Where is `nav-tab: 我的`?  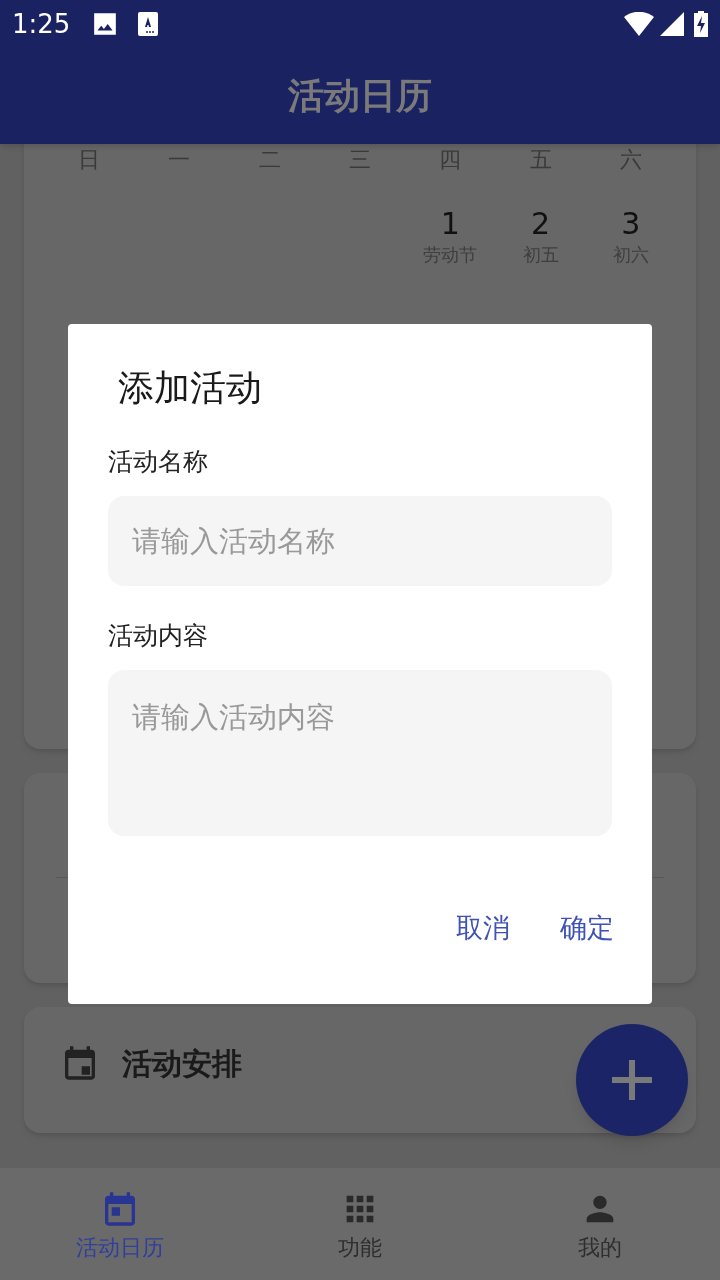 nav-tab: 我的 is located at coordinates (600, 1224).